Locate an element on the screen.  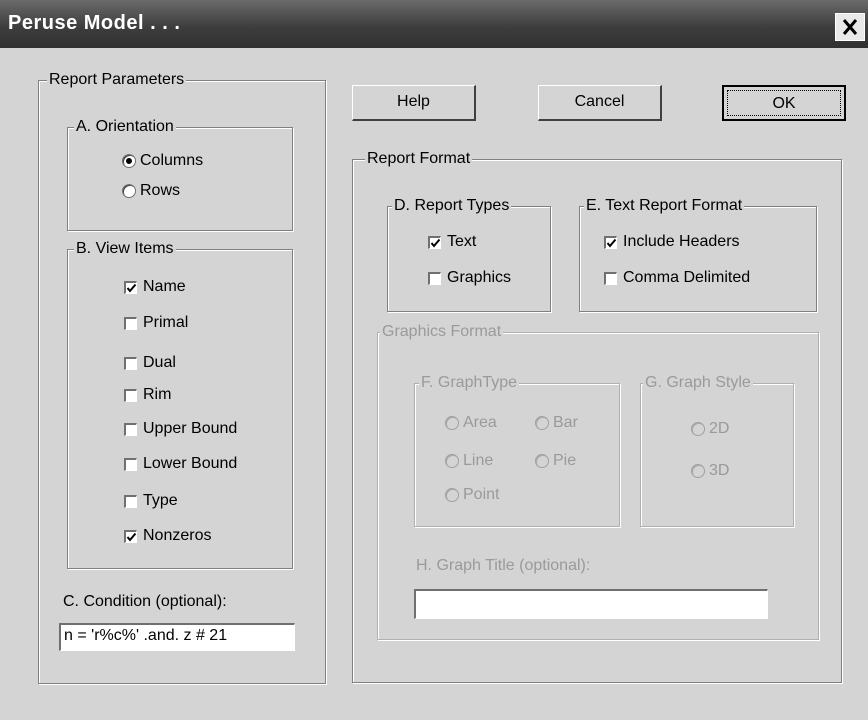
radio-label: 3D is located at coordinates (719, 470).